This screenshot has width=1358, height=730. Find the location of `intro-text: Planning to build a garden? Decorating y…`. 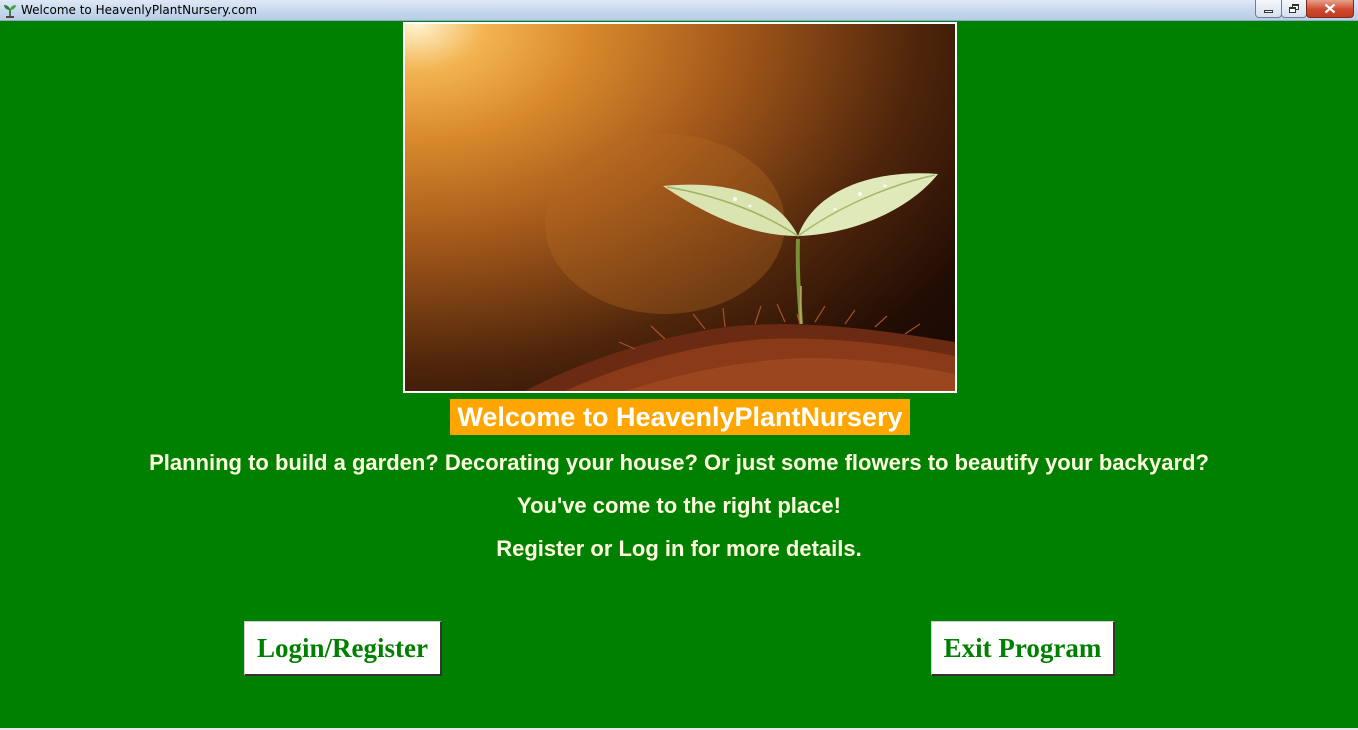

intro-text: Planning to build a garden? Decorating y… is located at coordinates (679, 462).